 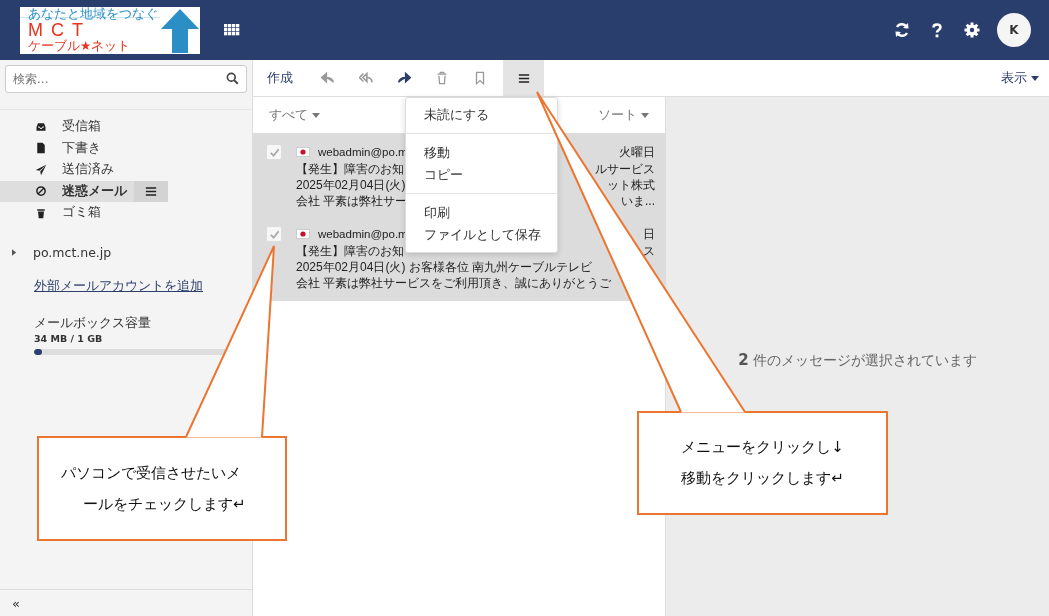 What do you see at coordinates (351, 185) in the screenshot?
I see `preview-text: 2025年02月04日(火)` at bounding box center [351, 185].